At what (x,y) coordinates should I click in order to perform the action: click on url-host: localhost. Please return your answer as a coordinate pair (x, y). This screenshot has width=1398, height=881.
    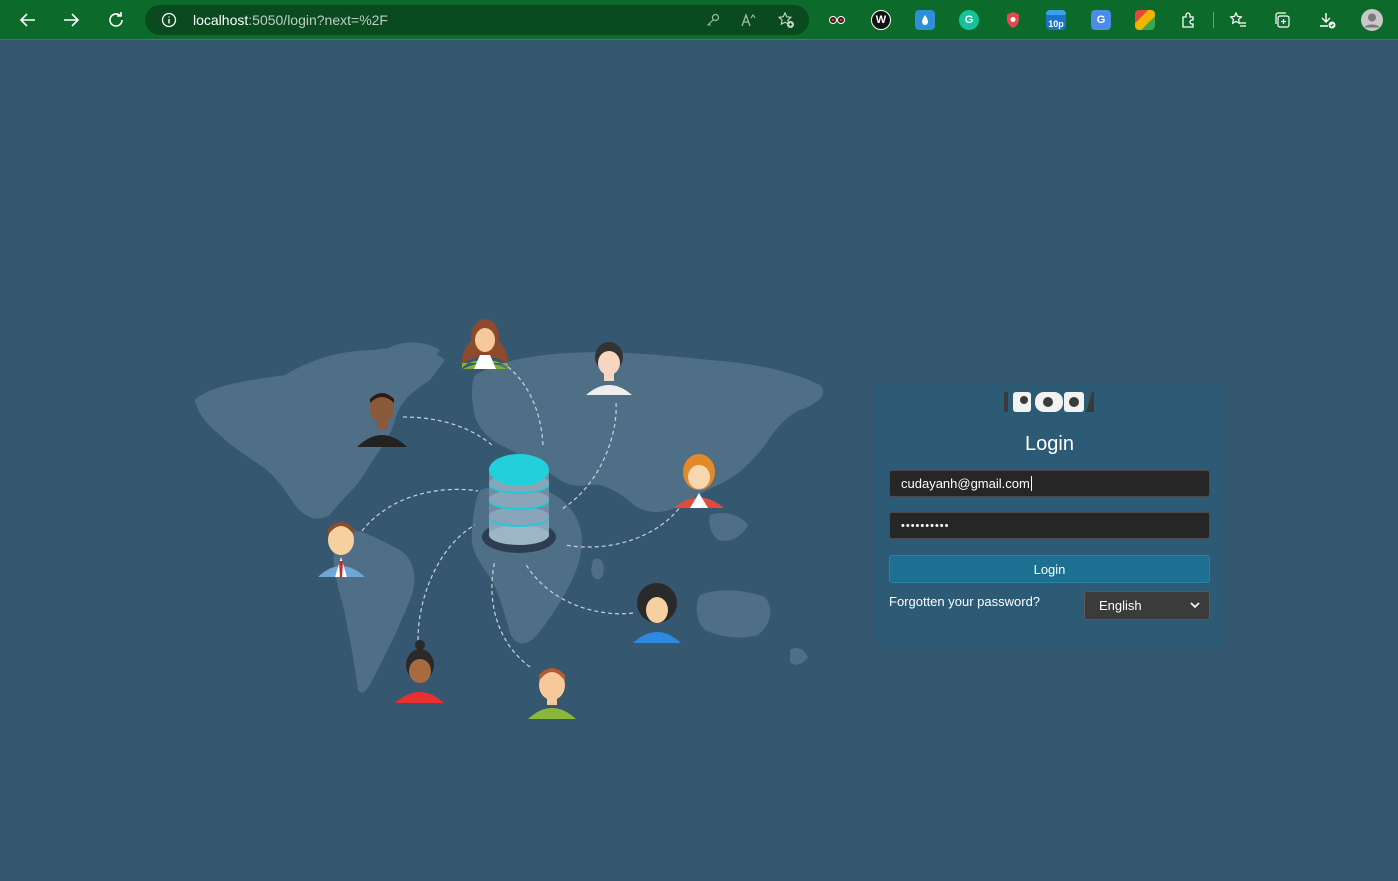
    Looking at the image, I should click on (221, 20).